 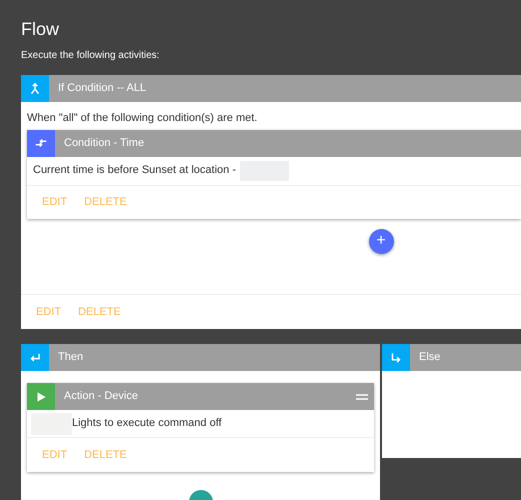 I want to click on turn-arrow-icon, so click(x=396, y=357).